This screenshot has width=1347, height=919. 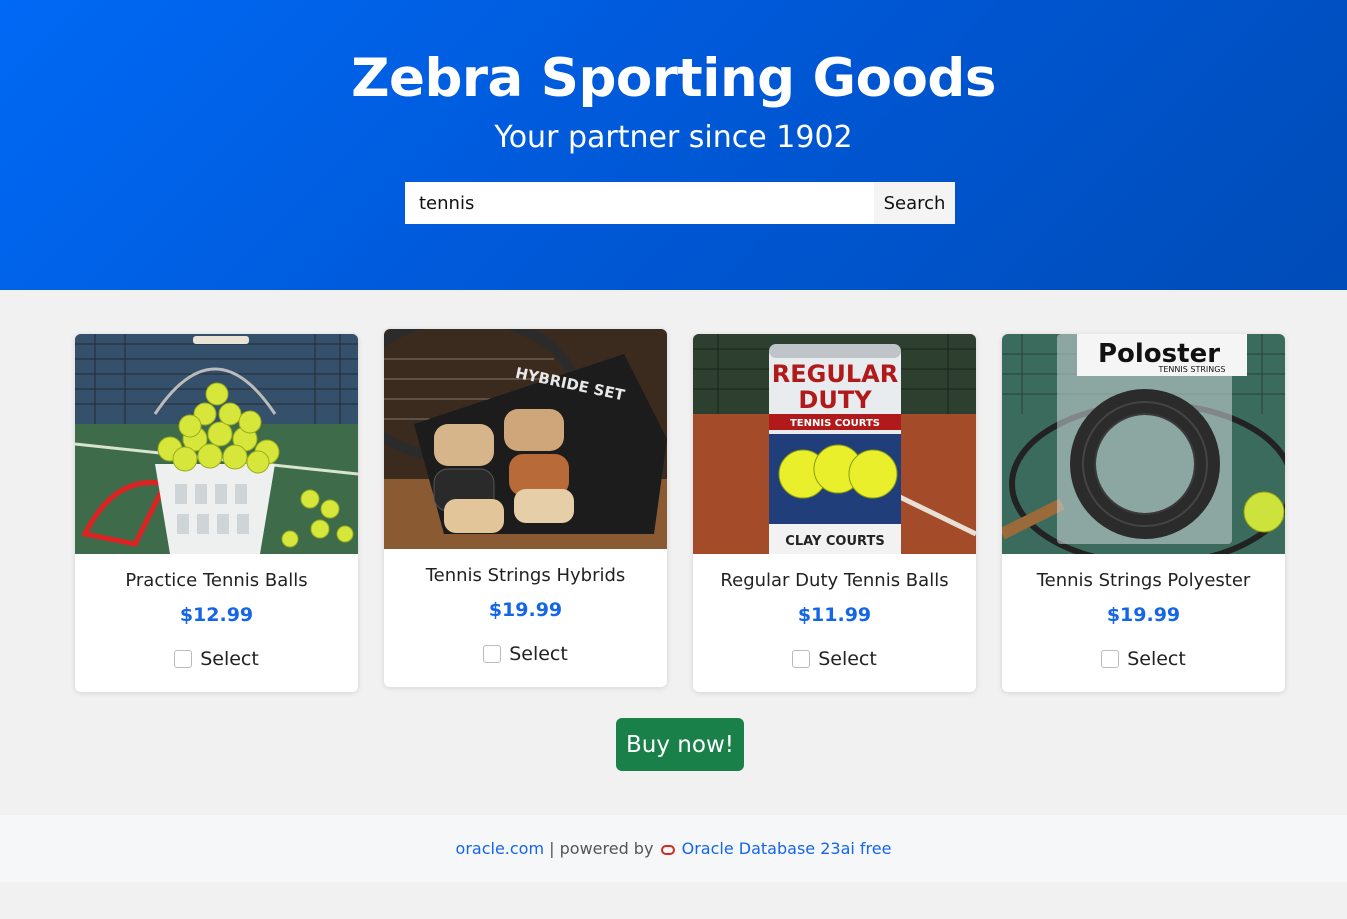 I want to click on buy-now-button: Buy now!, so click(x=680, y=744).